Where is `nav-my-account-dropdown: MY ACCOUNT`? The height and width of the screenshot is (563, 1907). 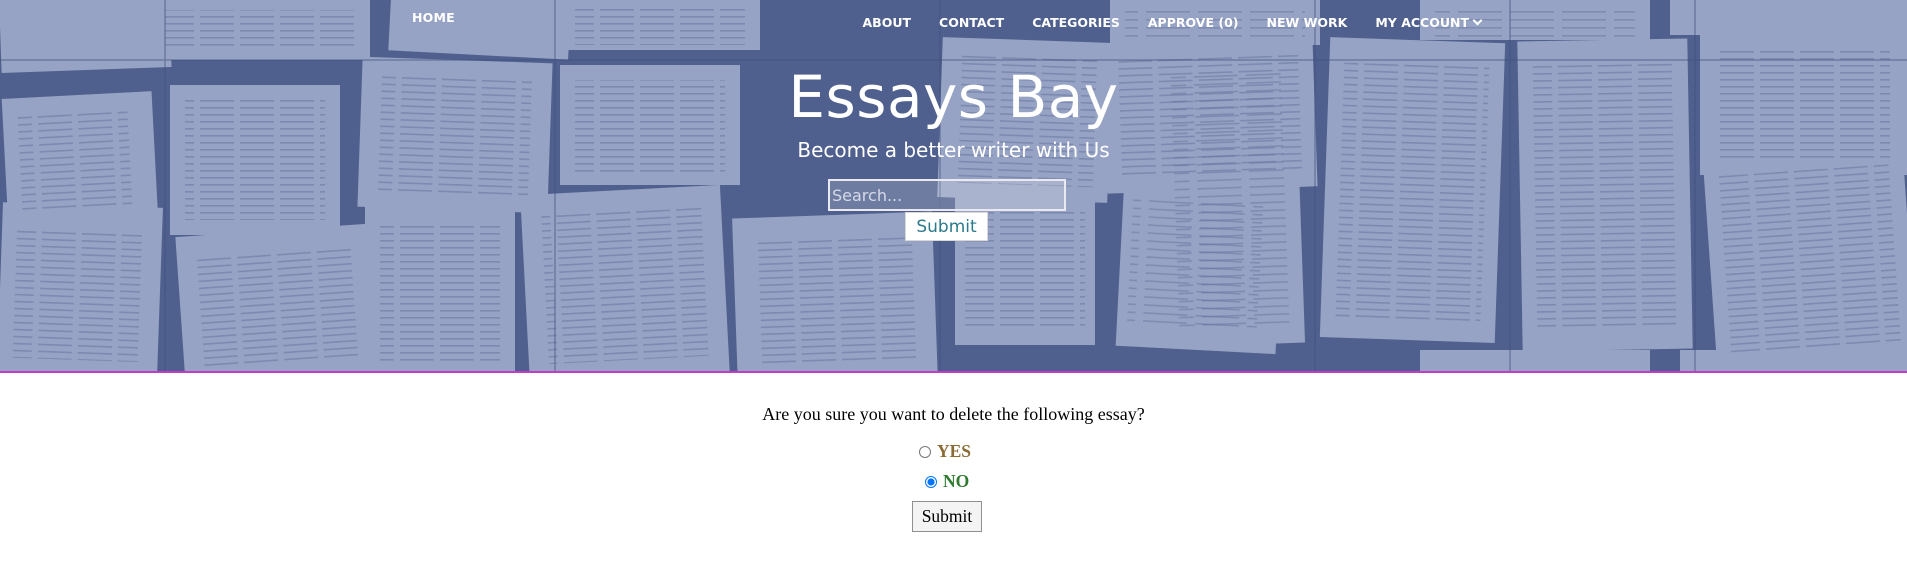 nav-my-account-dropdown: MY ACCOUNT is located at coordinates (1429, 22).